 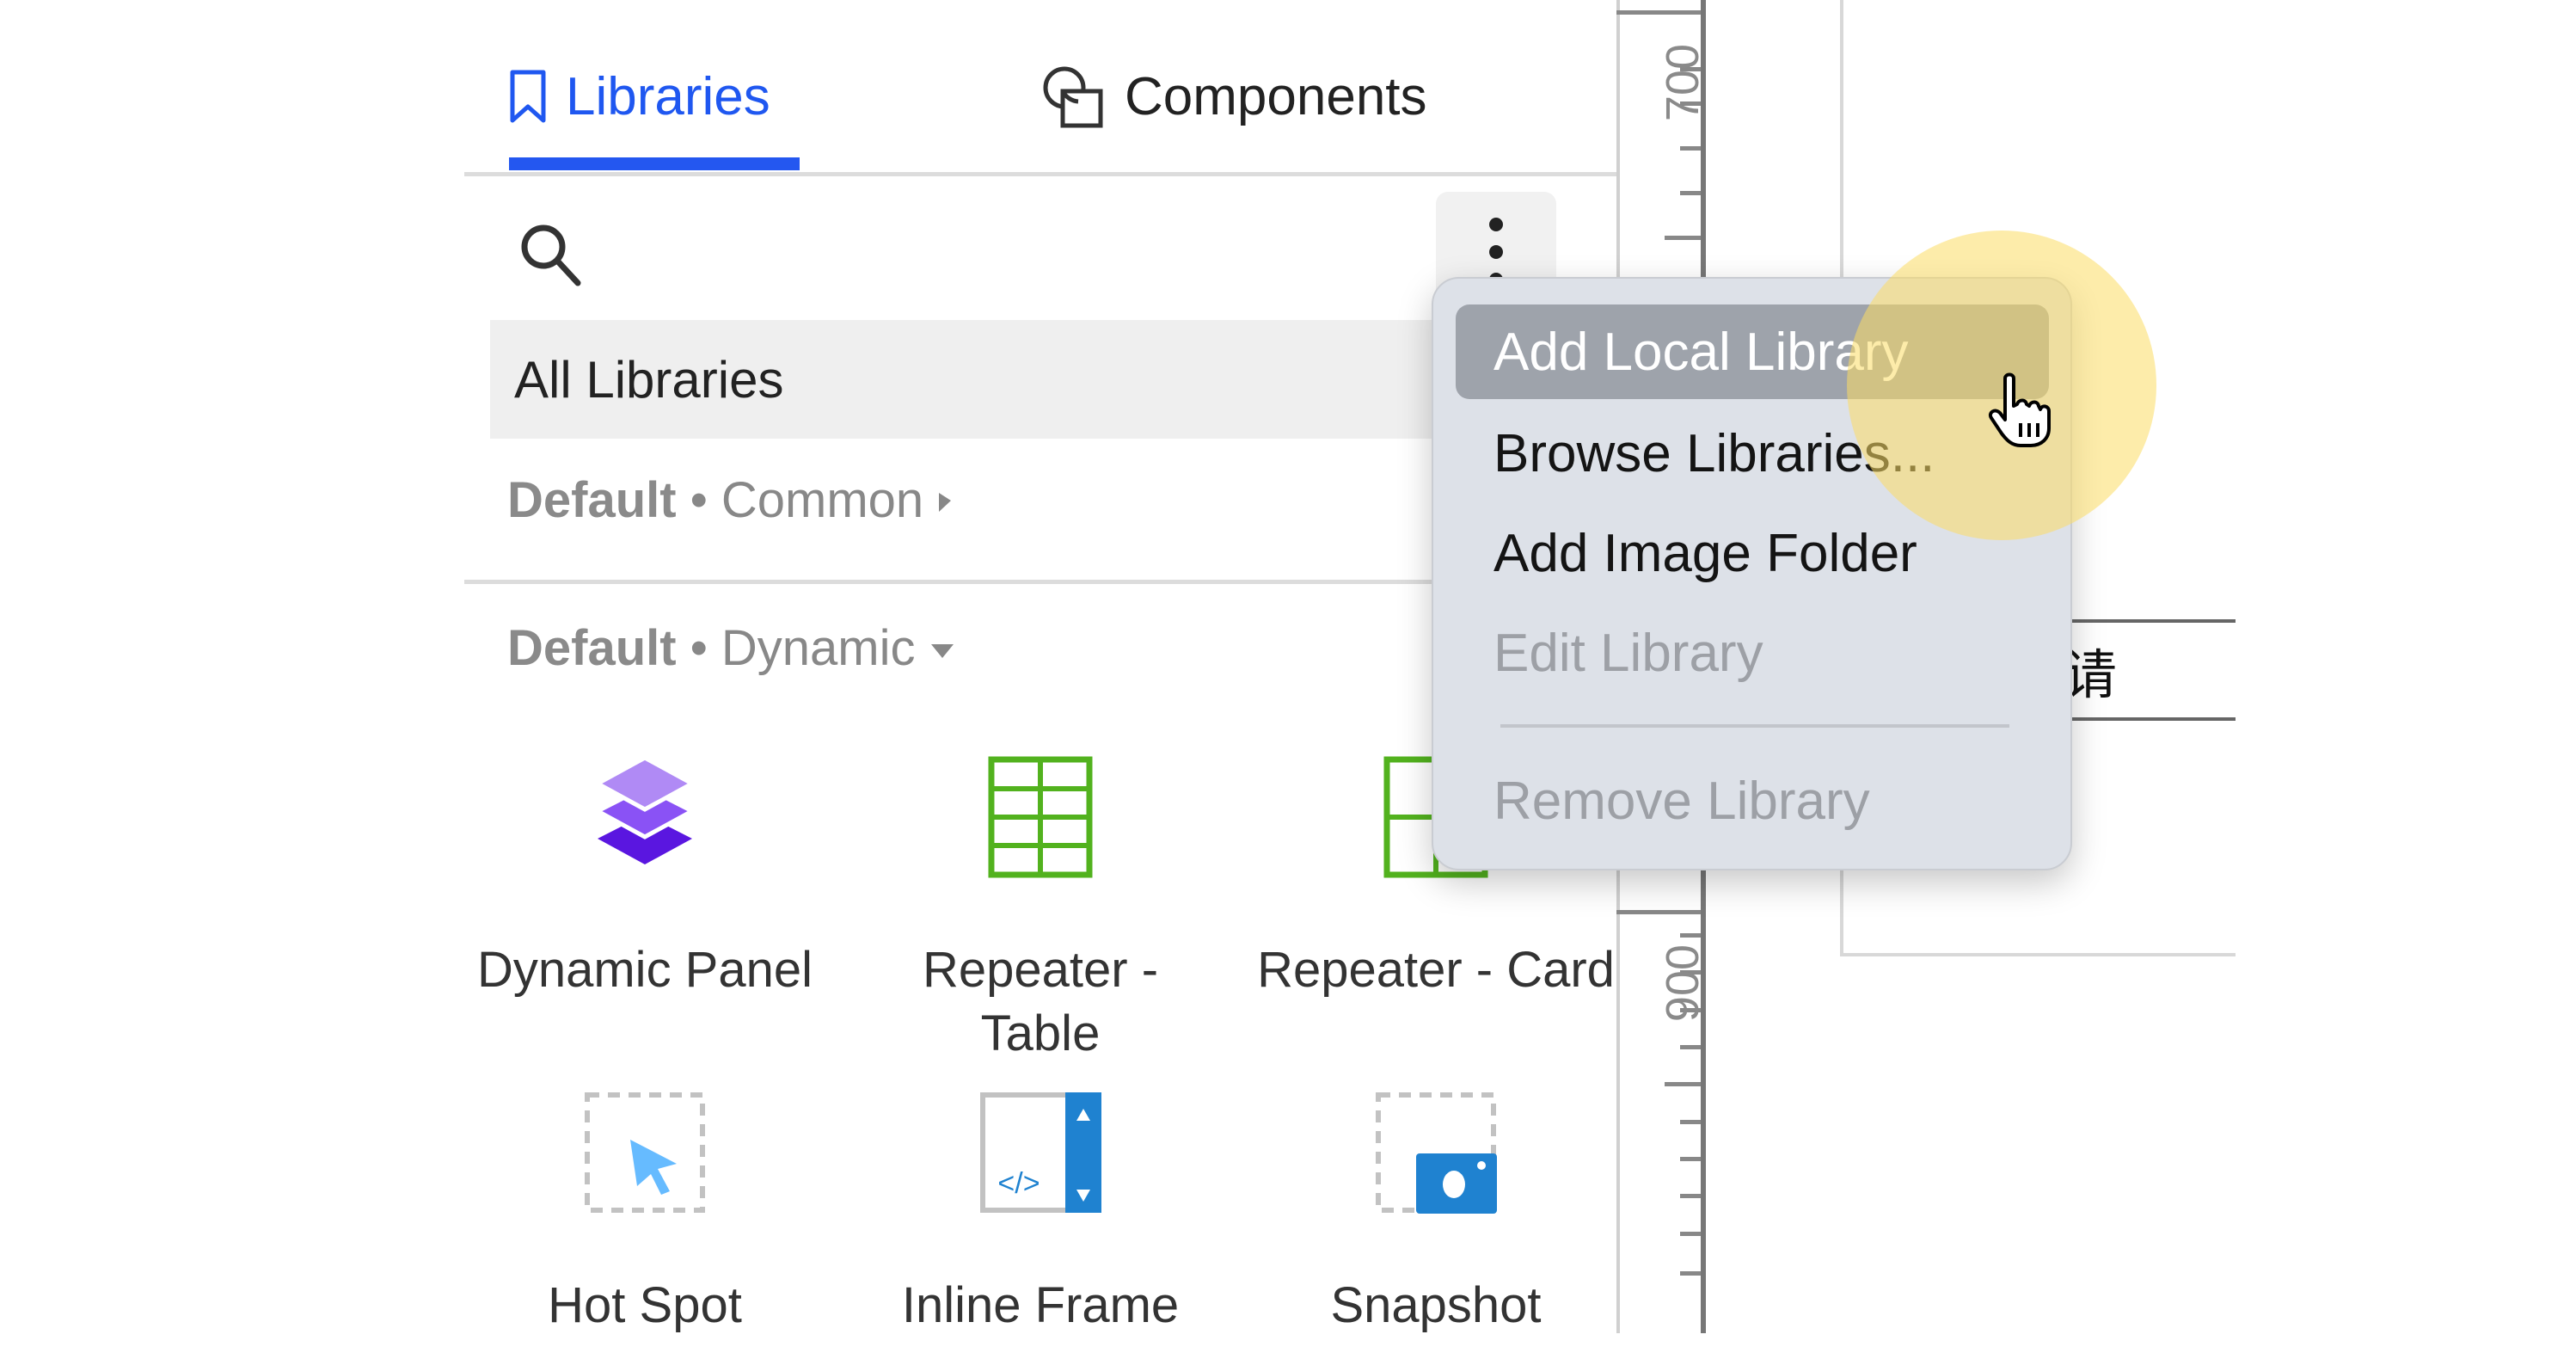 What do you see at coordinates (528, 97) in the screenshot?
I see `bookmark-icon` at bounding box center [528, 97].